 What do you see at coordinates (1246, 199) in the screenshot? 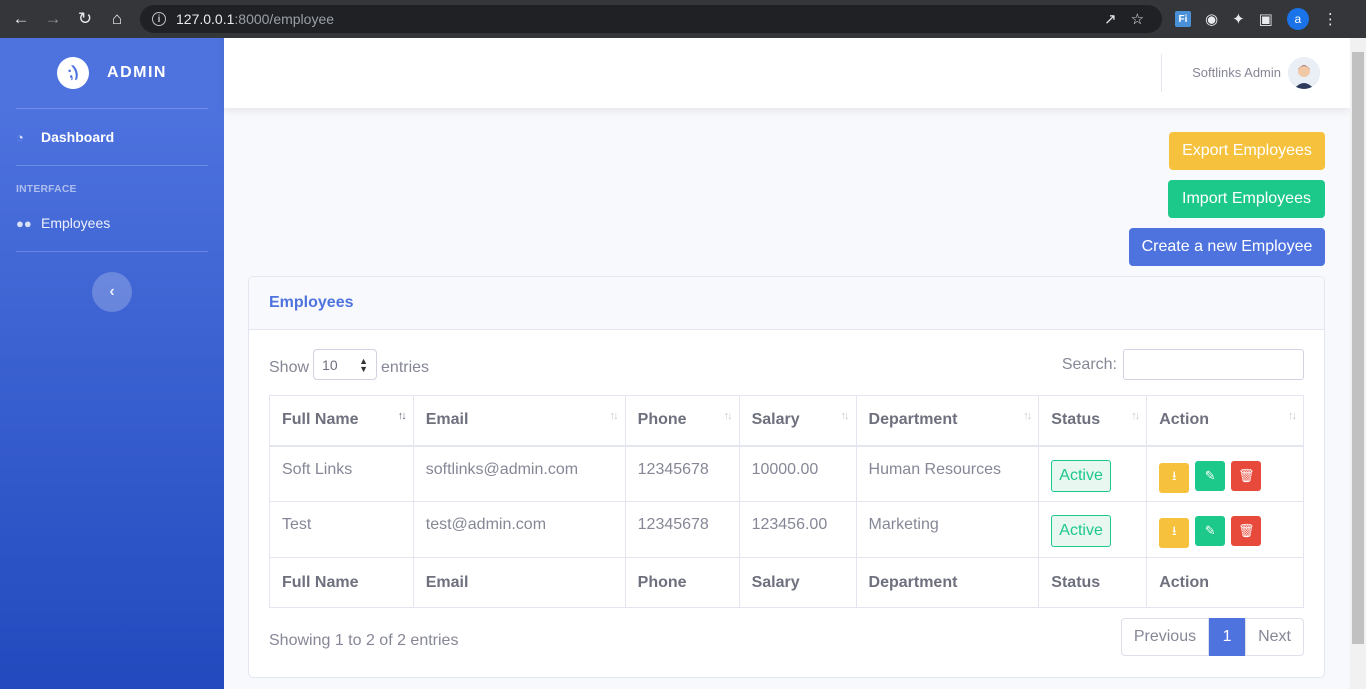
I see `import-employees-button: Import Employees` at bounding box center [1246, 199].